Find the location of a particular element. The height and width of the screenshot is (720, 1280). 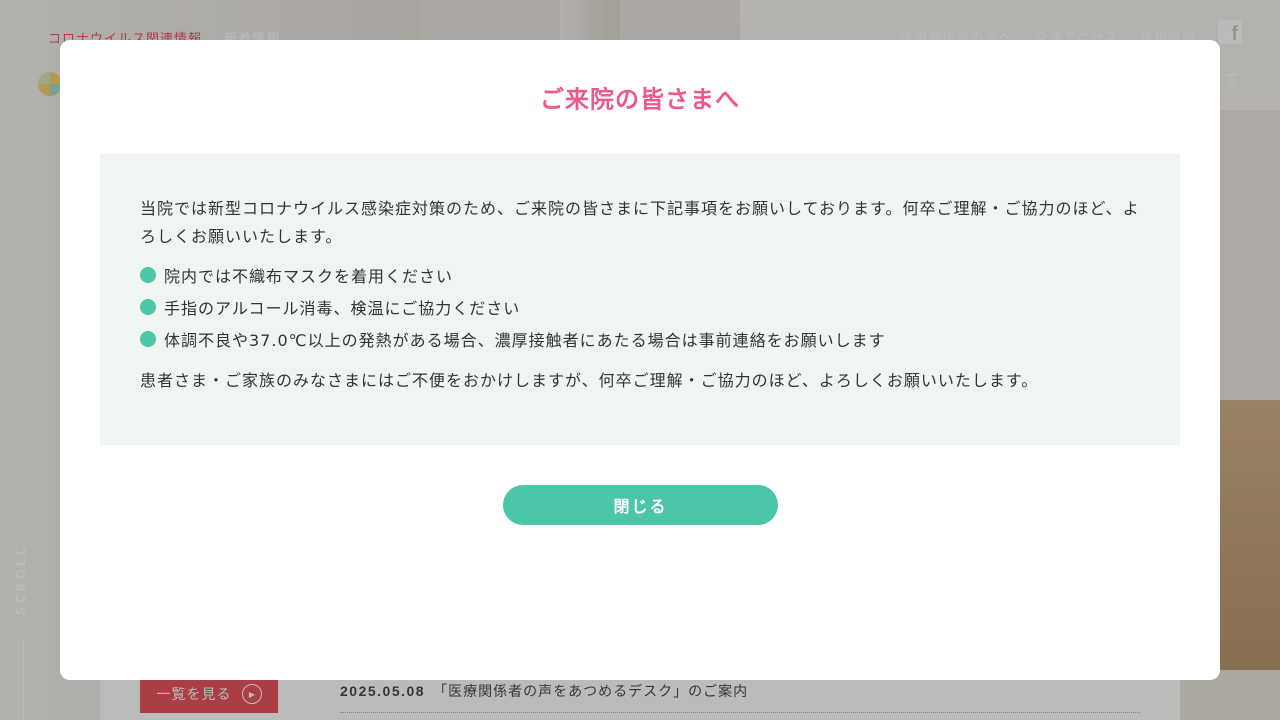

close-button: 閉じる is located at coordinates (640, 505).